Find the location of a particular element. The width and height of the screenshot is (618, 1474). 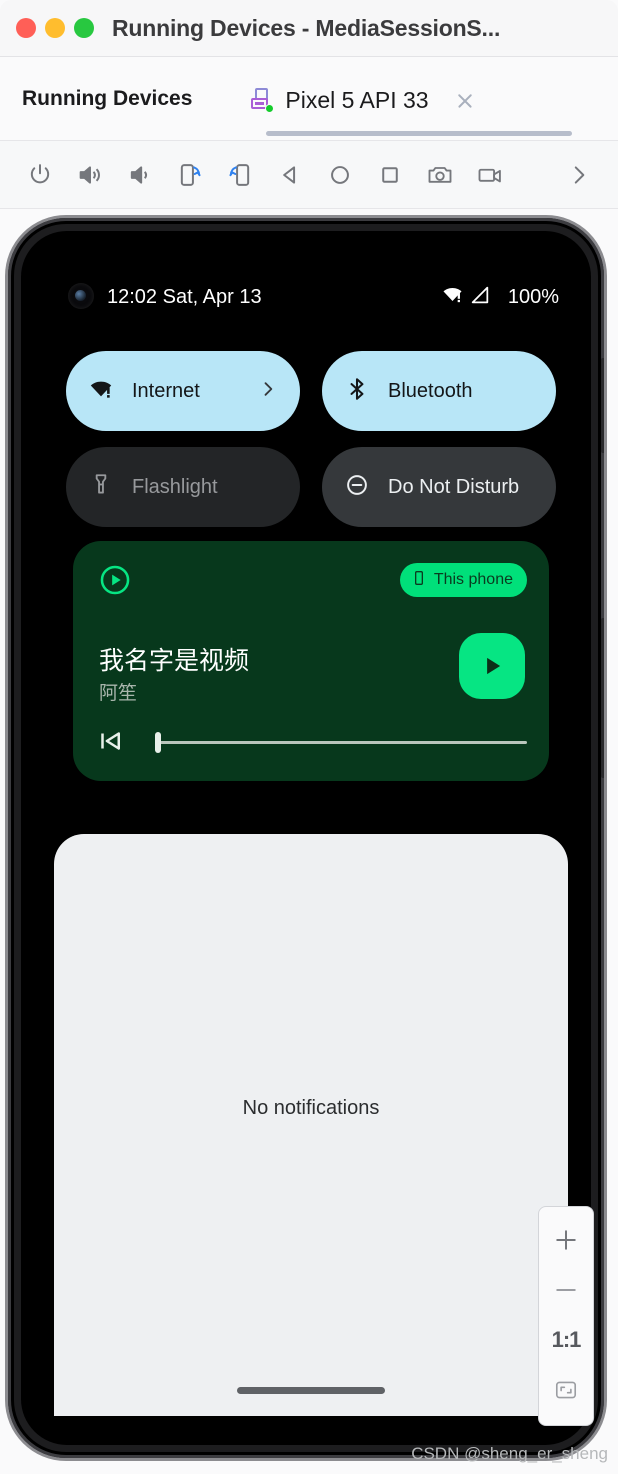

bluetooth-icon is located at coordinates (357, 391).